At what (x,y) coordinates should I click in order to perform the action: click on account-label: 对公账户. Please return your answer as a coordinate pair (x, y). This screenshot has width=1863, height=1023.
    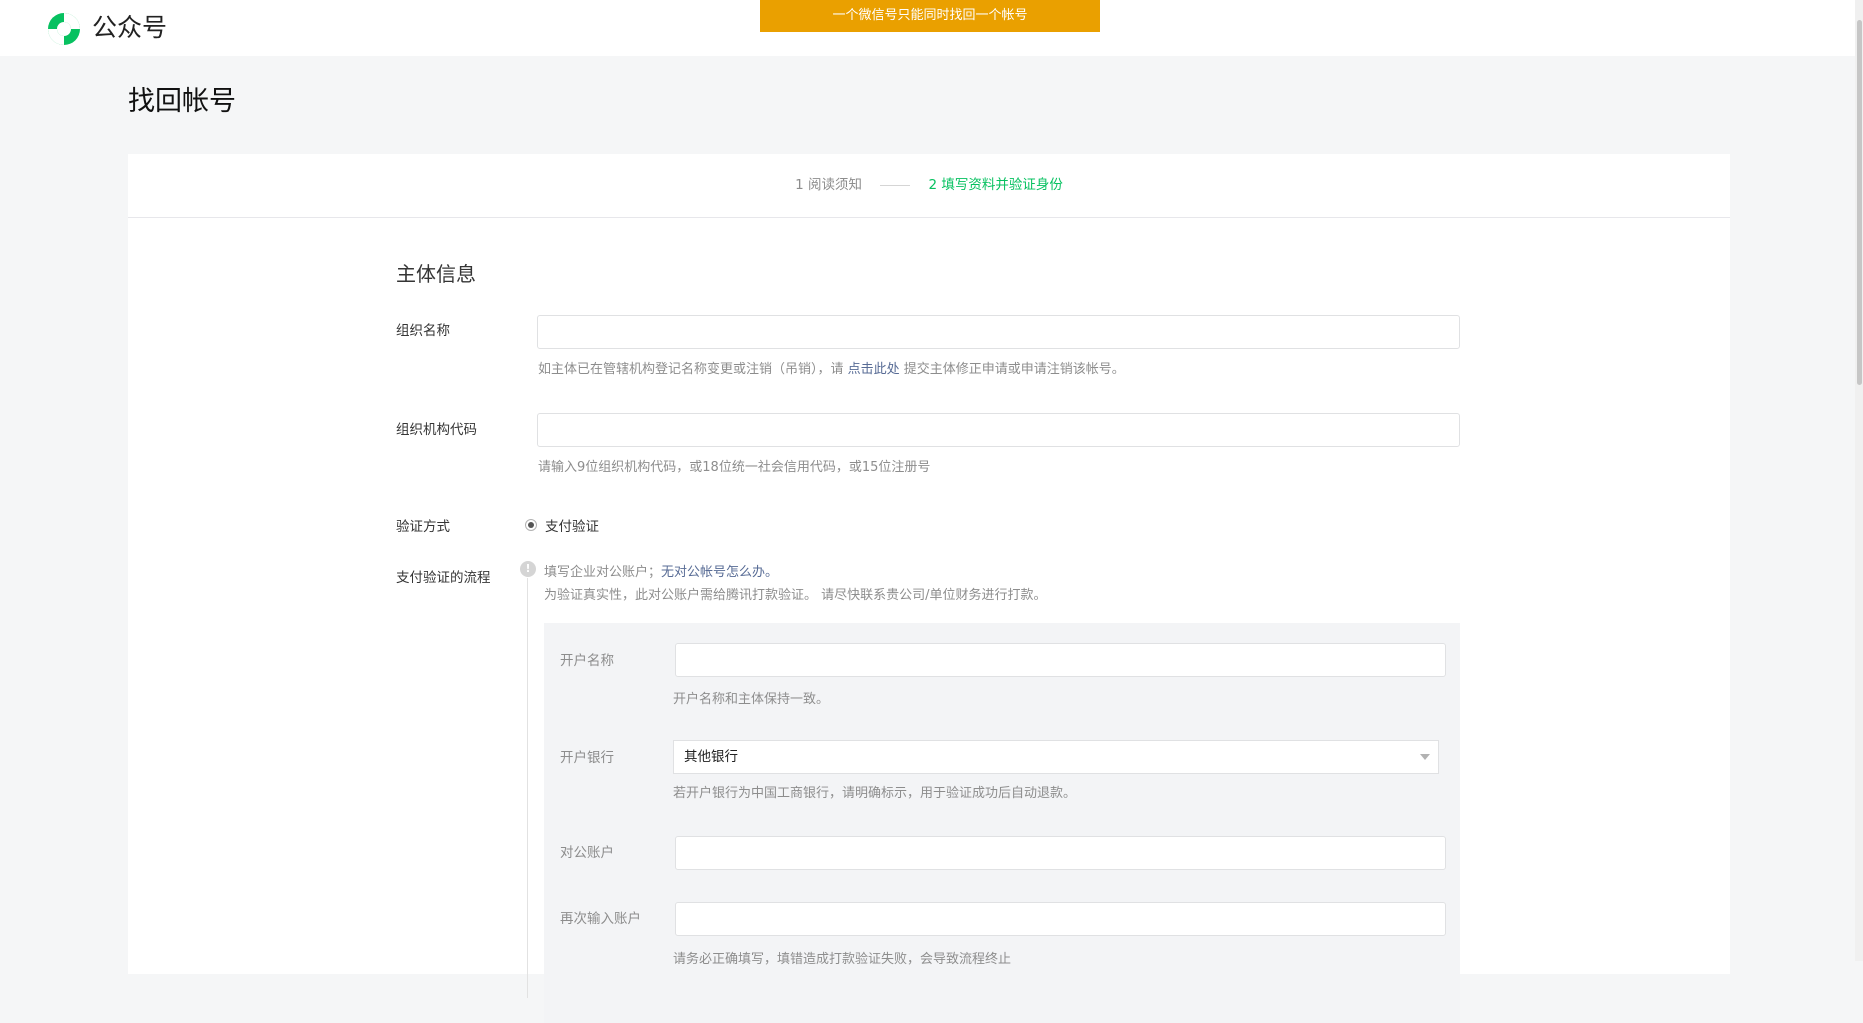
    Looking at the image, I should click on (587, 853).